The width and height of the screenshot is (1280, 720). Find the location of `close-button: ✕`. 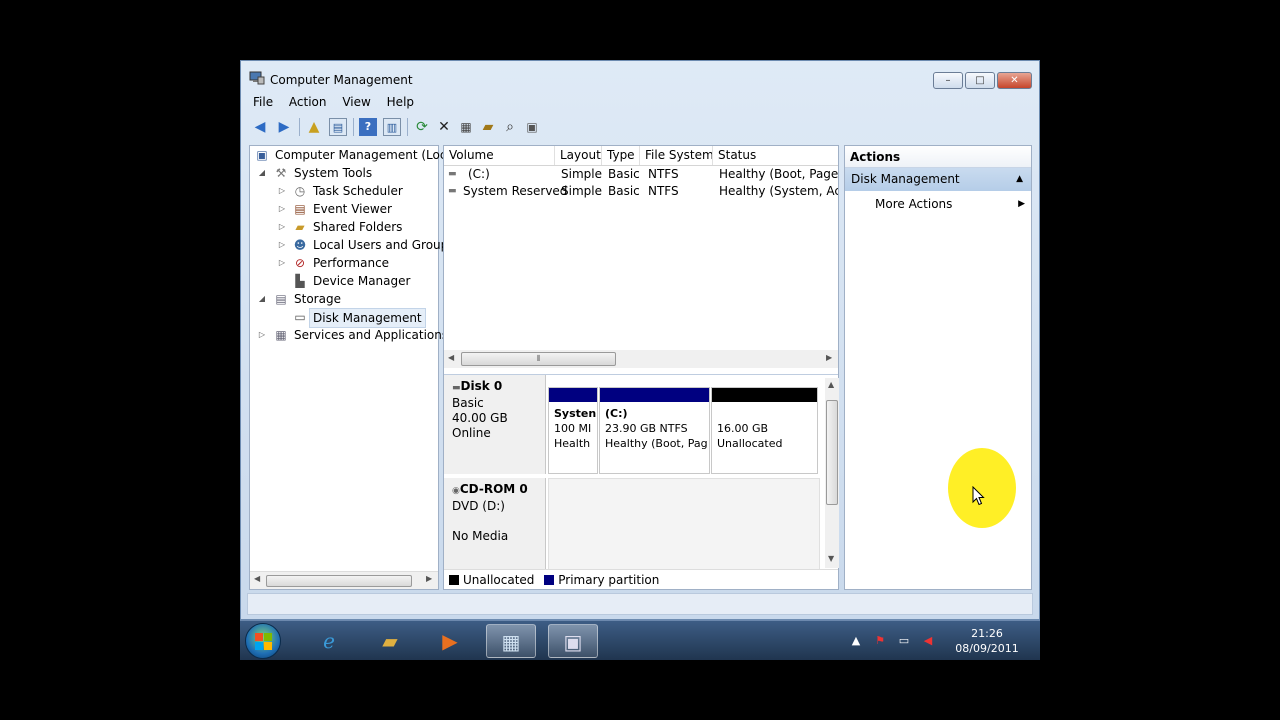

close-button: ✕ is located at coordinates (1014, 80).